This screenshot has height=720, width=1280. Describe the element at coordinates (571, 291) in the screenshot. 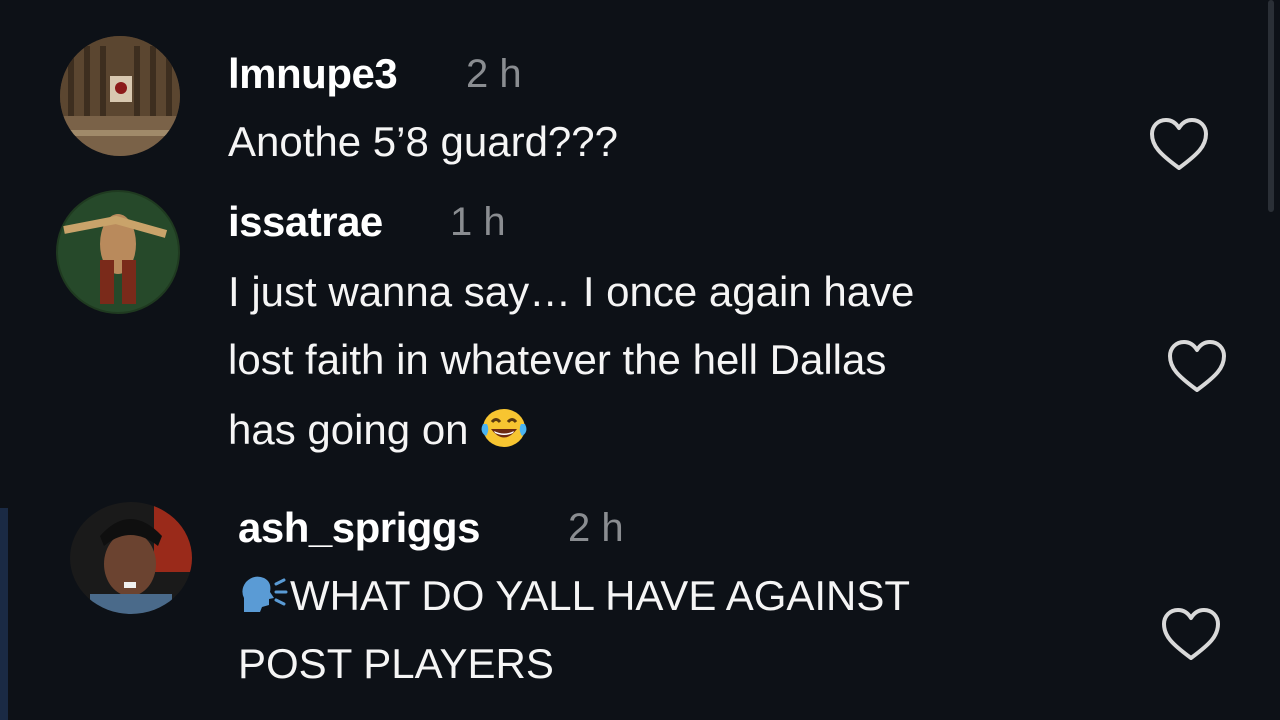

I see `comment-text-line: I just wanna say… I once again have` at that location.